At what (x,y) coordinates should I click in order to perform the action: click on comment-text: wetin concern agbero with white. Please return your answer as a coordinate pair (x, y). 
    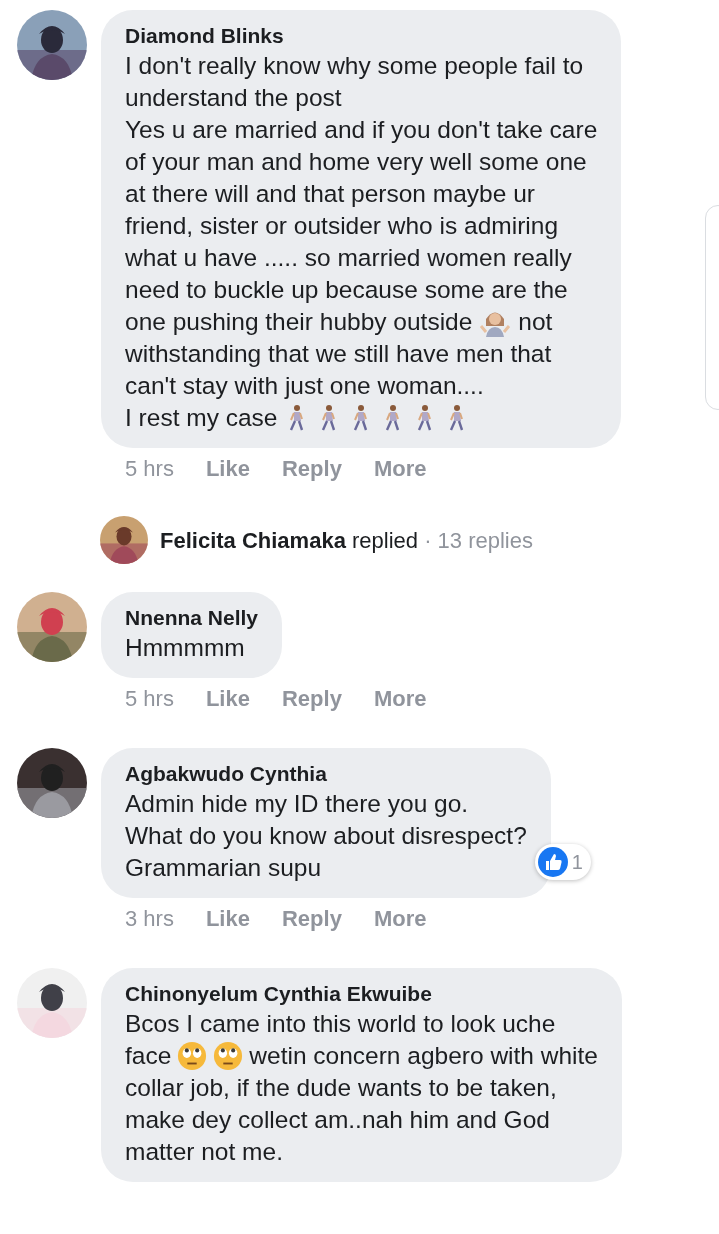
    Looking at the image, I should click on (423, 1056).